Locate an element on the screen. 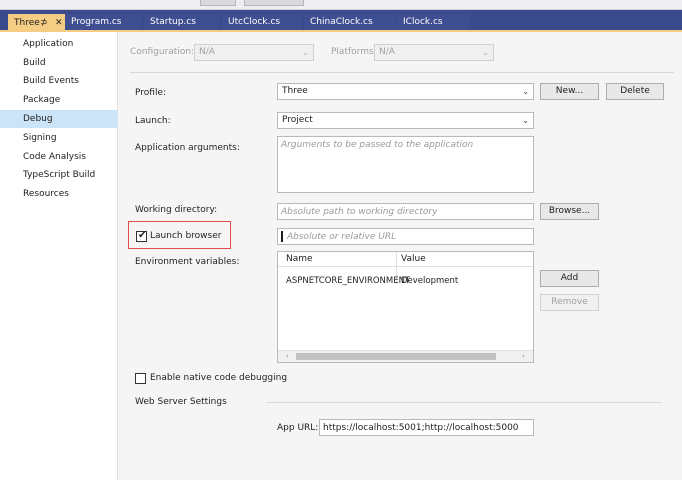  grid-horizontal-scrollbar: ‹ › is located at coordinates (405, 356).